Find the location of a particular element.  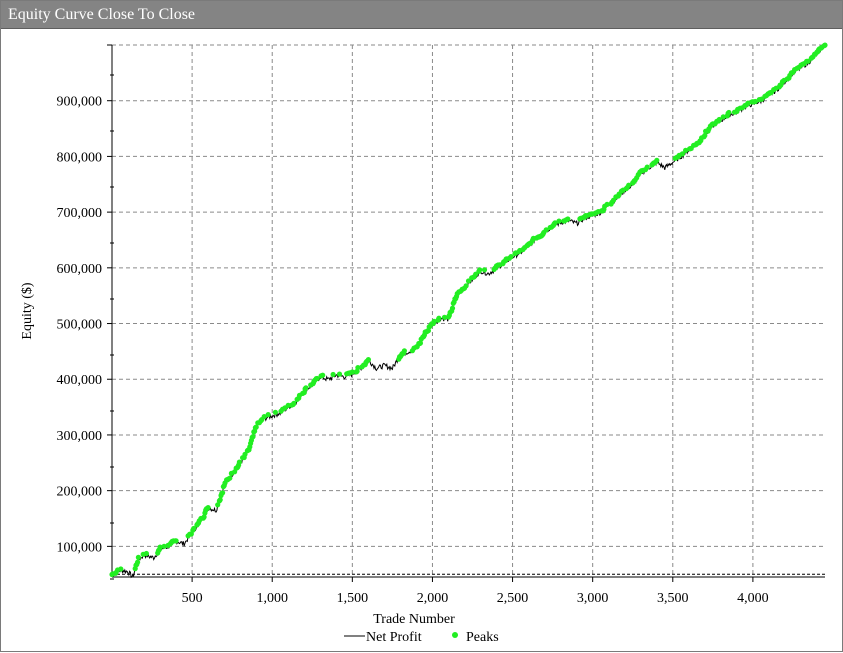

x-tick-label: 3,500 is located at coordinates (673, 598).